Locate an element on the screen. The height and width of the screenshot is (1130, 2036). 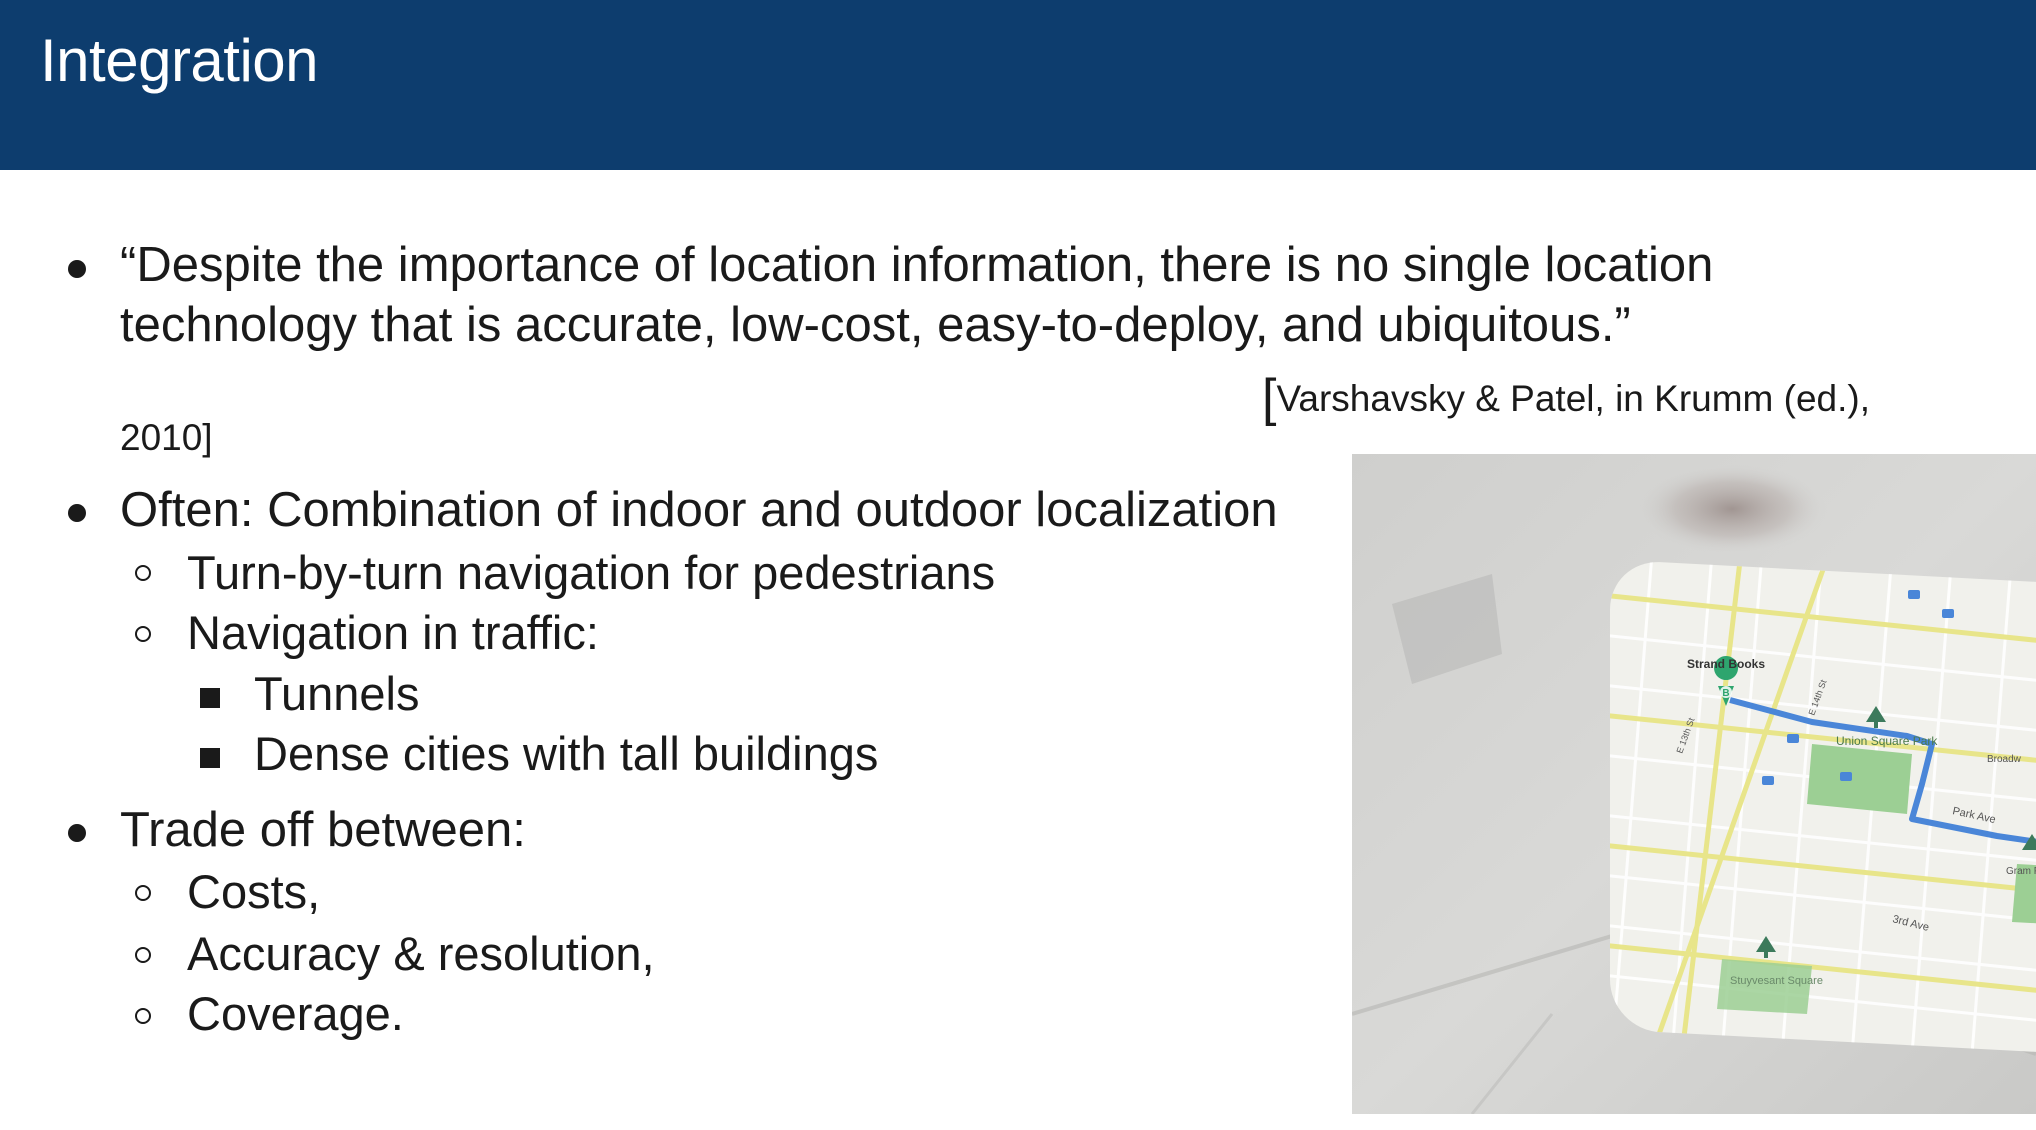
label-strand-books: Strand Books is located at coordinates (1726, 664).